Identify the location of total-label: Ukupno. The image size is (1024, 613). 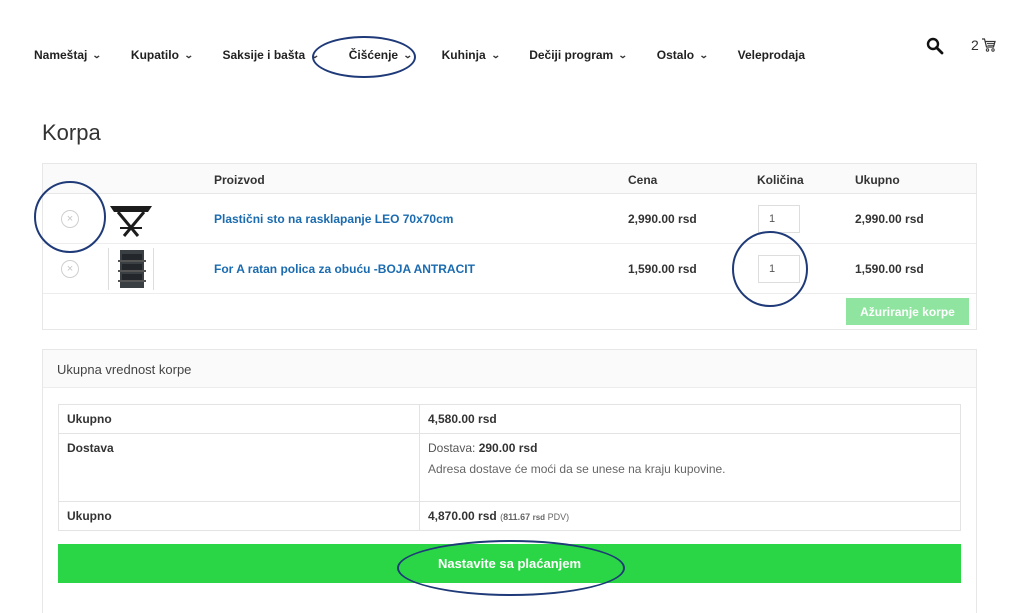
(239, 516).